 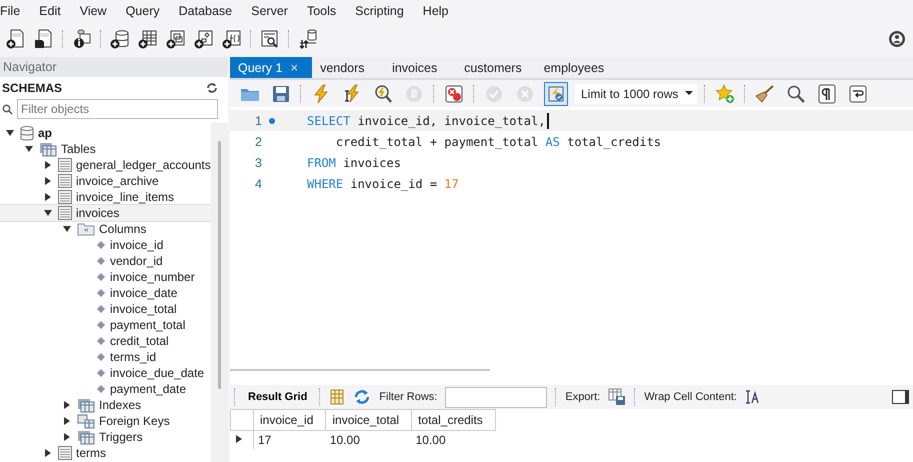 I want to click on code-line: WHERE invoice_id = 17, so click(x=383, y=183).